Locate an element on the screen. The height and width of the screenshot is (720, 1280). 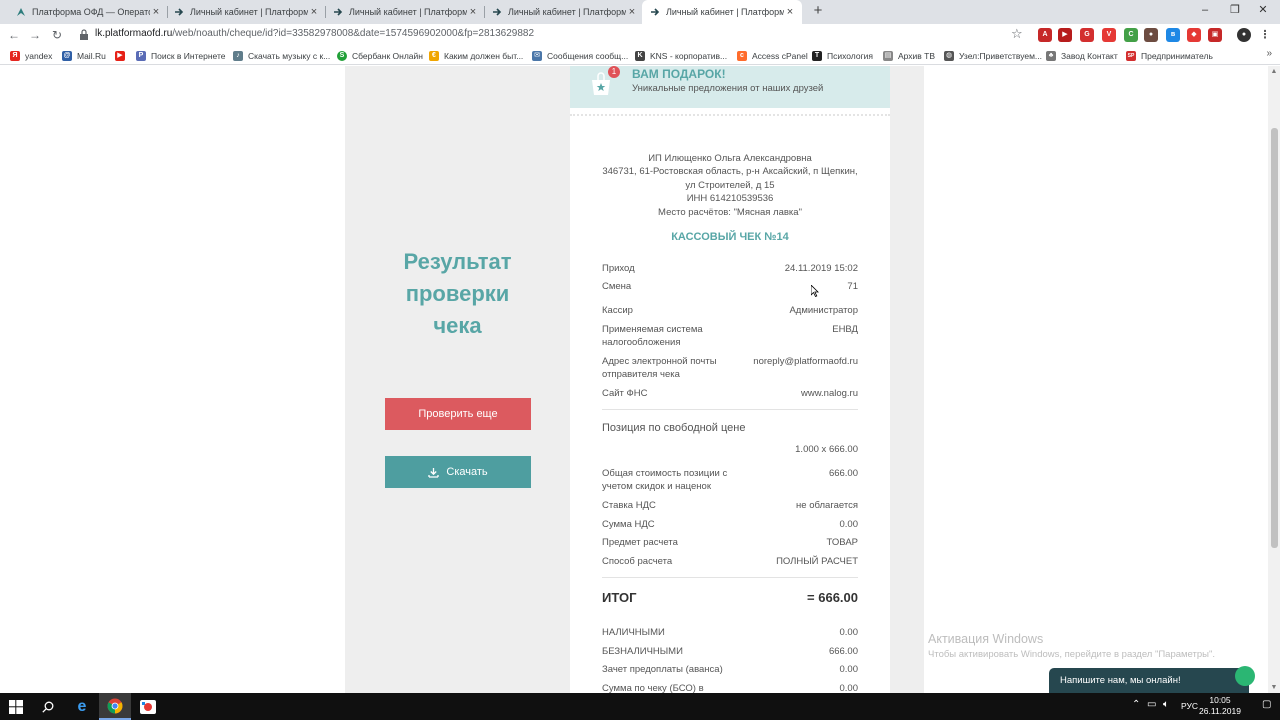
bookmark-item: c Access cPanel is located at coordinates (772, 55).